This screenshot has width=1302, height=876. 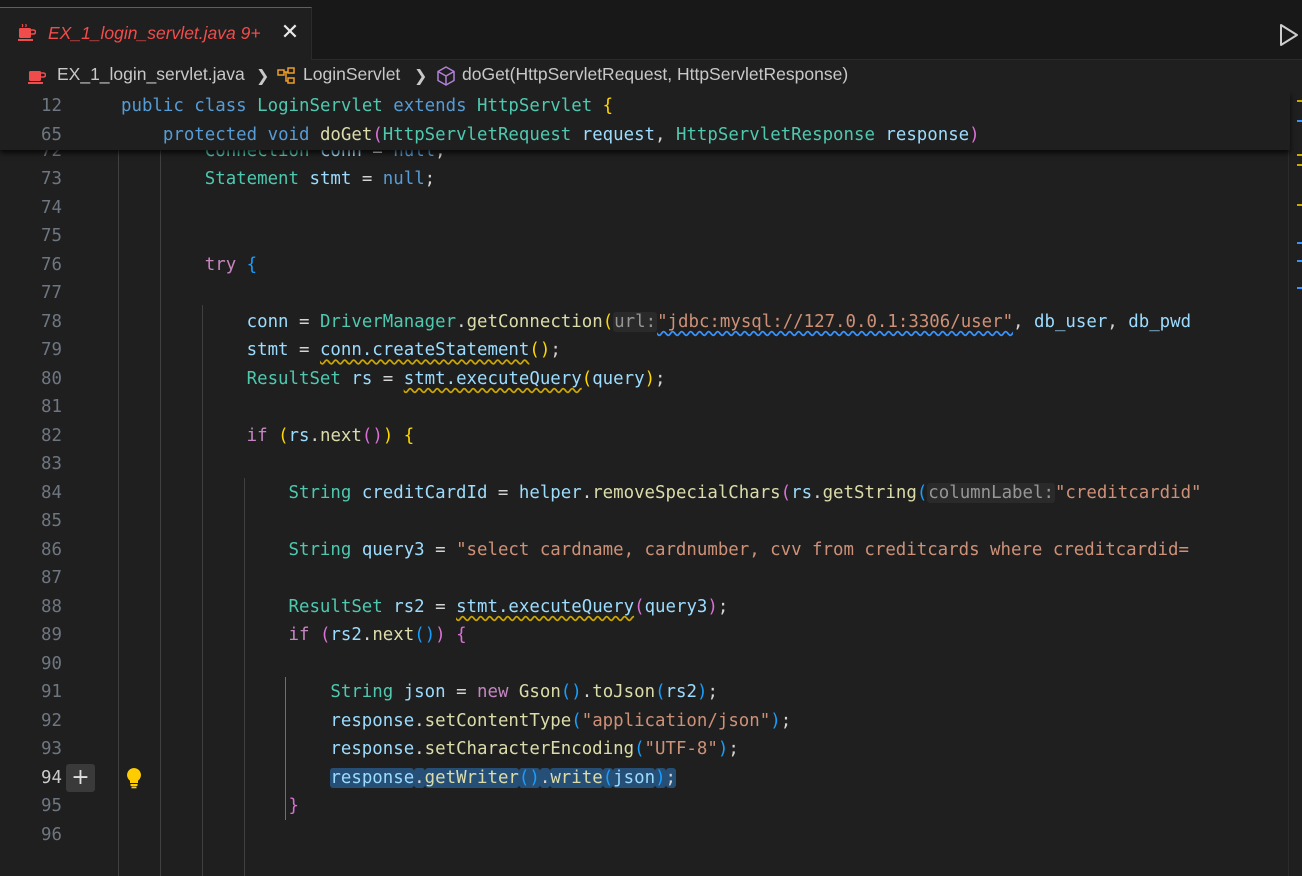 What do you see at coordinates (1295, 484) in the screenshot?
I see `overview-ruler-scrollbar` at bounding box center [1295, 484].